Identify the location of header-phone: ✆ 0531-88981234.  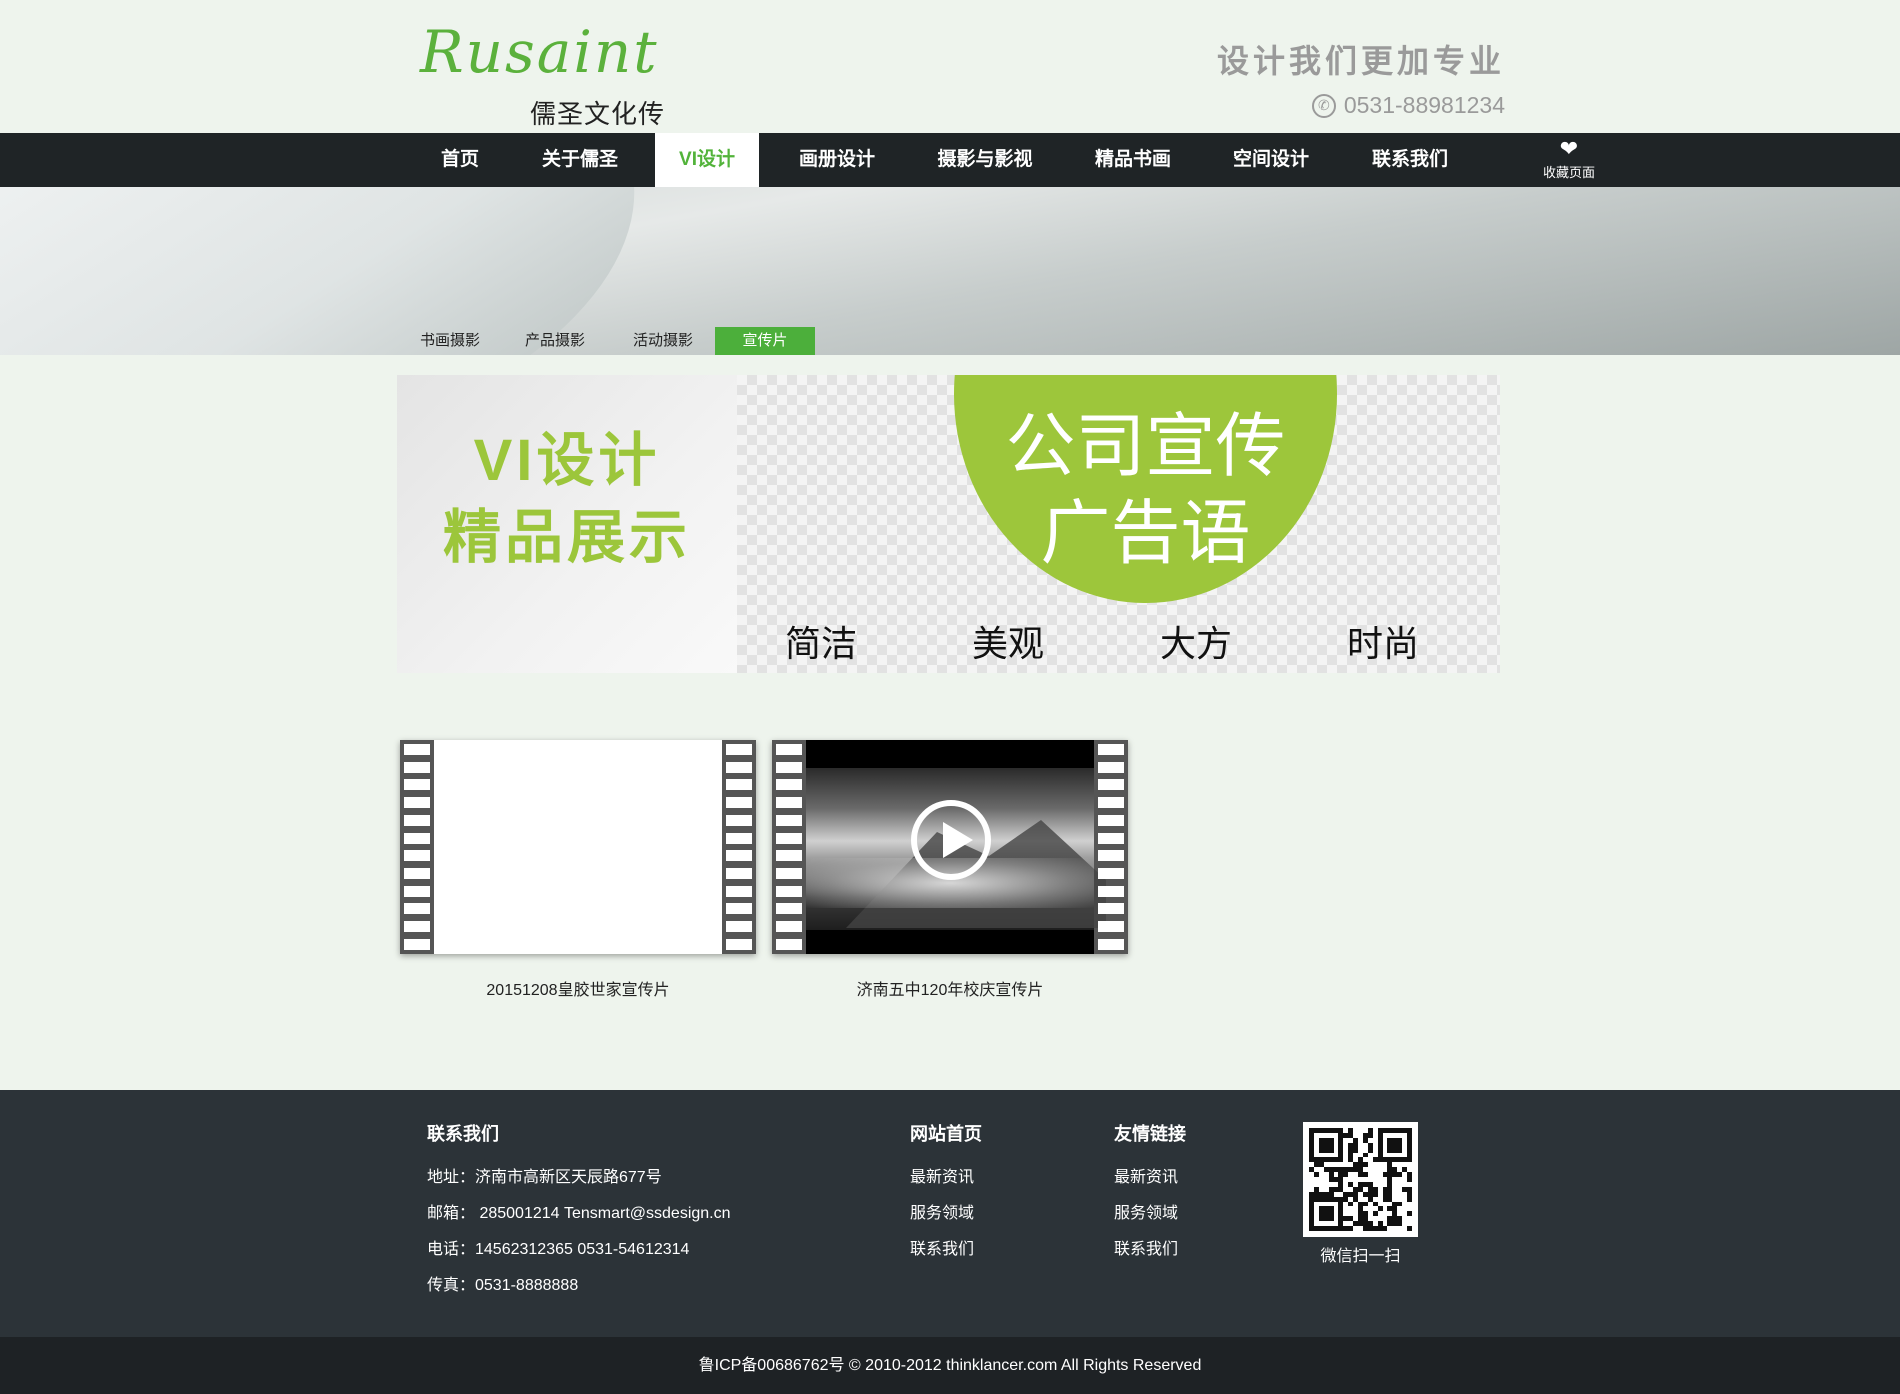
(1408, 105).